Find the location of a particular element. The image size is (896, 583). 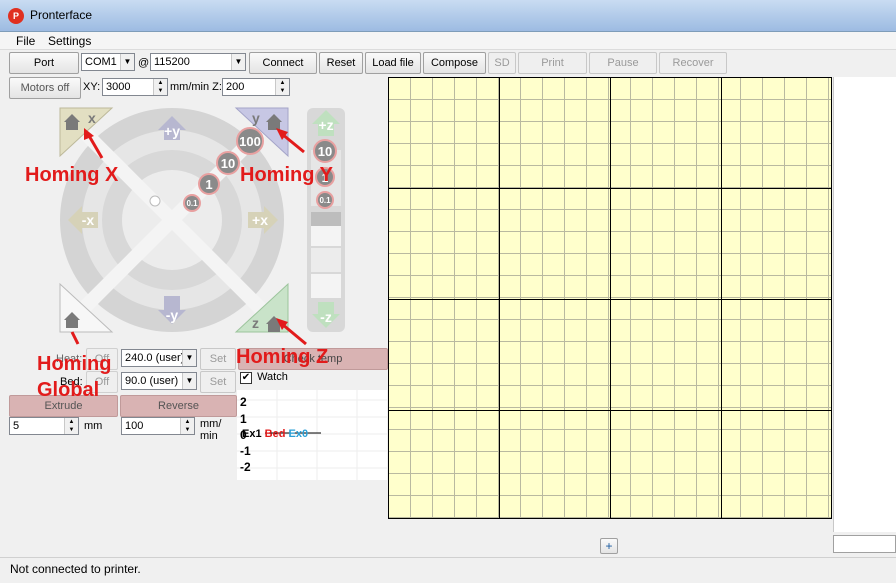

window-title: Pronterface is located at coordinates (61, 15).